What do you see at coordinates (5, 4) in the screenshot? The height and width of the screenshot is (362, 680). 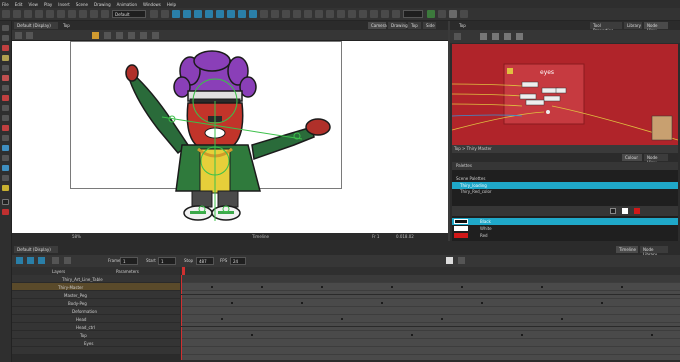 I see `menu-file: File` at bounding box center [5, 4].